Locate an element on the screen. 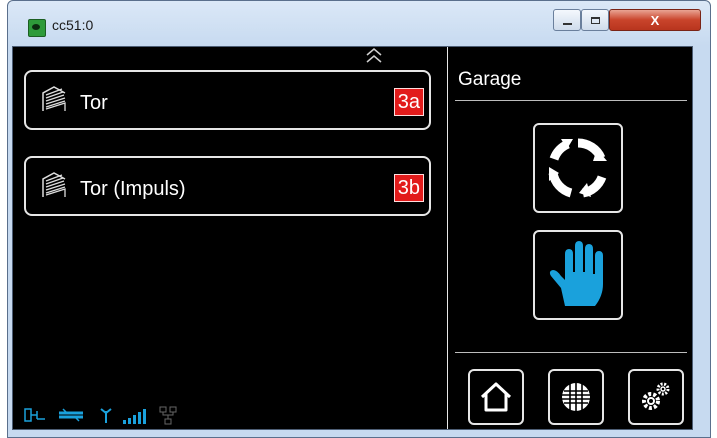 Image resolution: width=717 pixels, height=438 pixels. ethernet-icon is located at coordinates (71, 415).